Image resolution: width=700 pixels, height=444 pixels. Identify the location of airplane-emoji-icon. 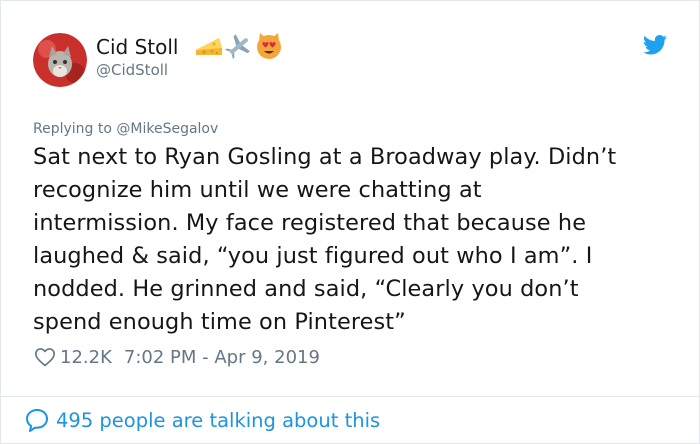
(237, 46).